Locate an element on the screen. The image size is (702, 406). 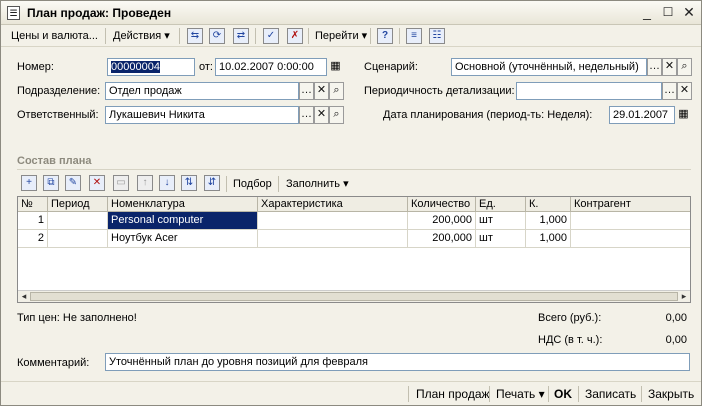
periodicity-field is located at coordinates (589, 91).